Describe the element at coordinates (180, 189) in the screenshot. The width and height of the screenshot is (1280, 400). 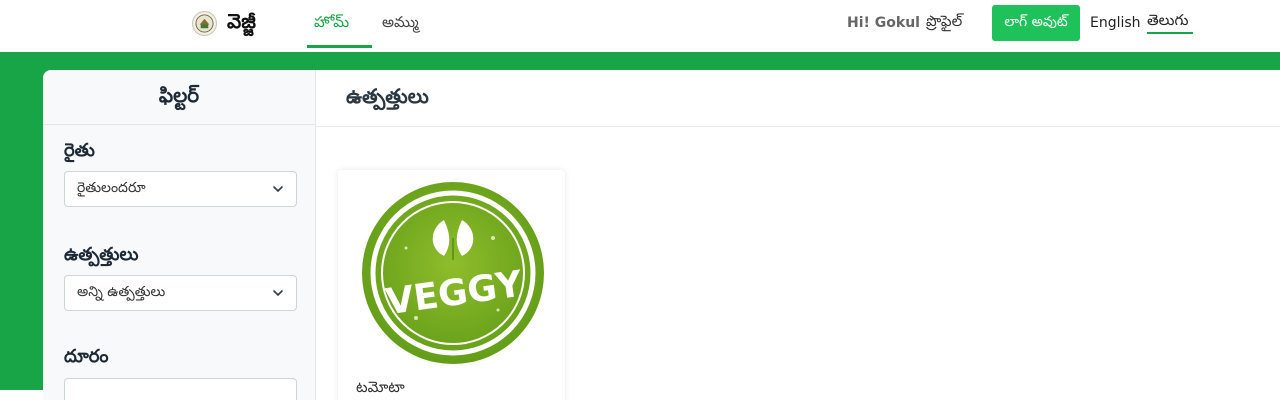
I see `farmer-select: రైతులందరూ` at that location.